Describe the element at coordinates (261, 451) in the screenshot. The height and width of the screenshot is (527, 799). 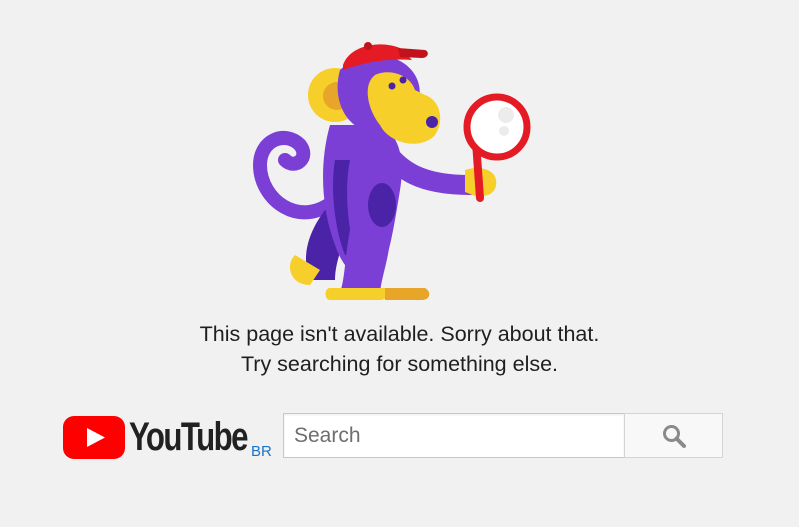
I see `country-code: BR` at that location.